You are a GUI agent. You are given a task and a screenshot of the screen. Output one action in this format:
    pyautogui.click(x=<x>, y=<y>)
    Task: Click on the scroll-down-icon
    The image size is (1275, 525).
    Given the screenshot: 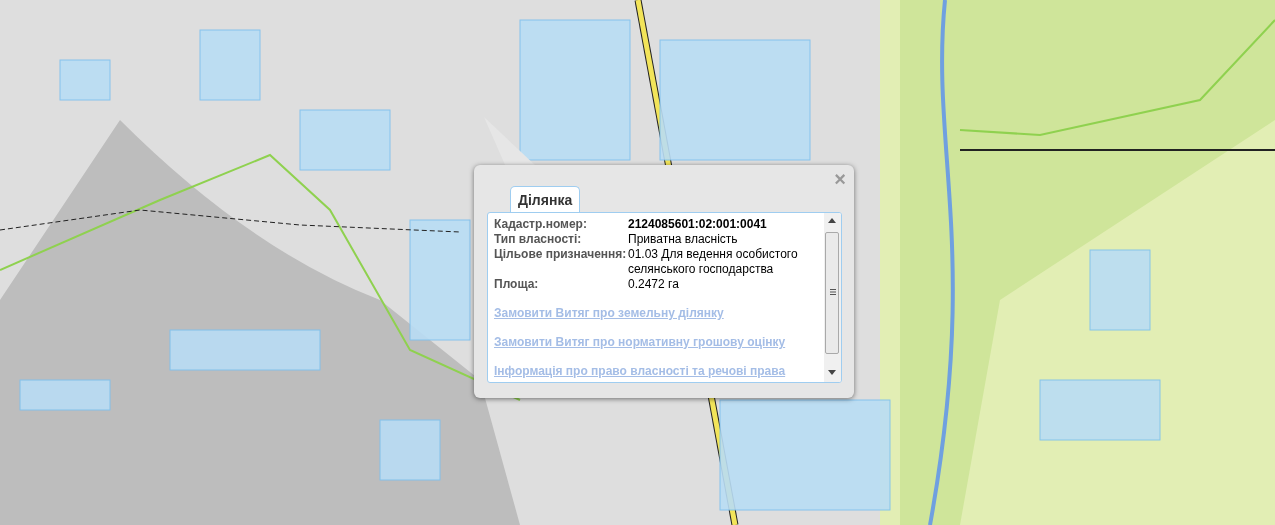 What is the action you would take?
    pyautogui.click(x=832, y=372)
    